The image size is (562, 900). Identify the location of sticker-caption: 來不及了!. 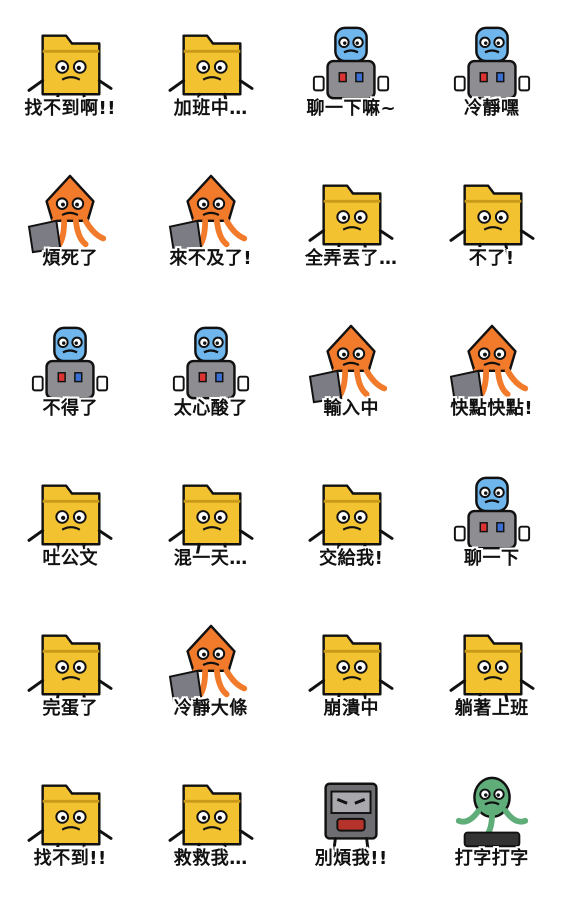
(211, 258).